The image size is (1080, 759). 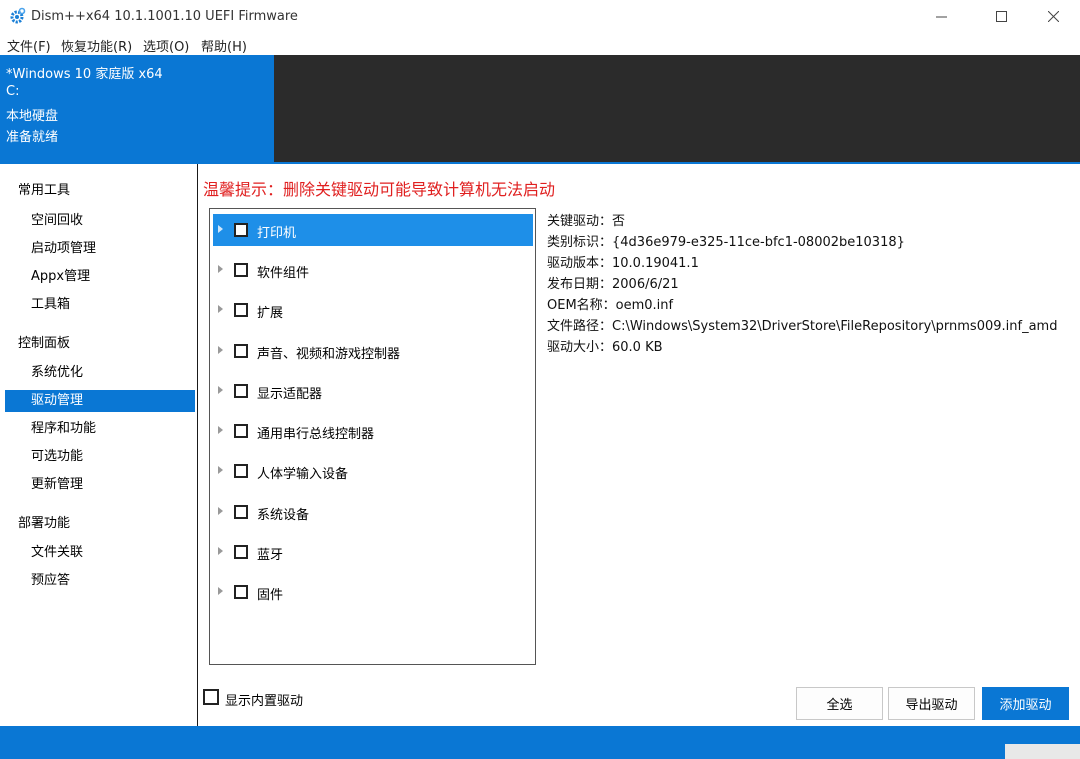 I want to click on status-text: 准备就绪, so click(x=32, y=137).